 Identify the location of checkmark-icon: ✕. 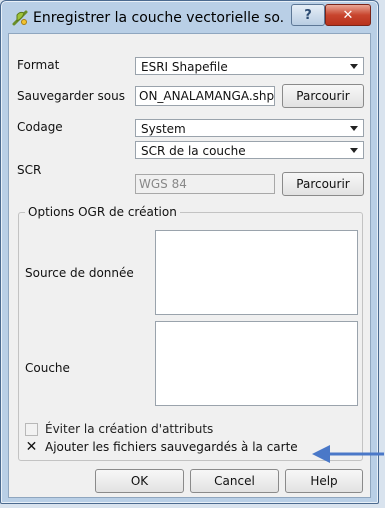
(31, 447).